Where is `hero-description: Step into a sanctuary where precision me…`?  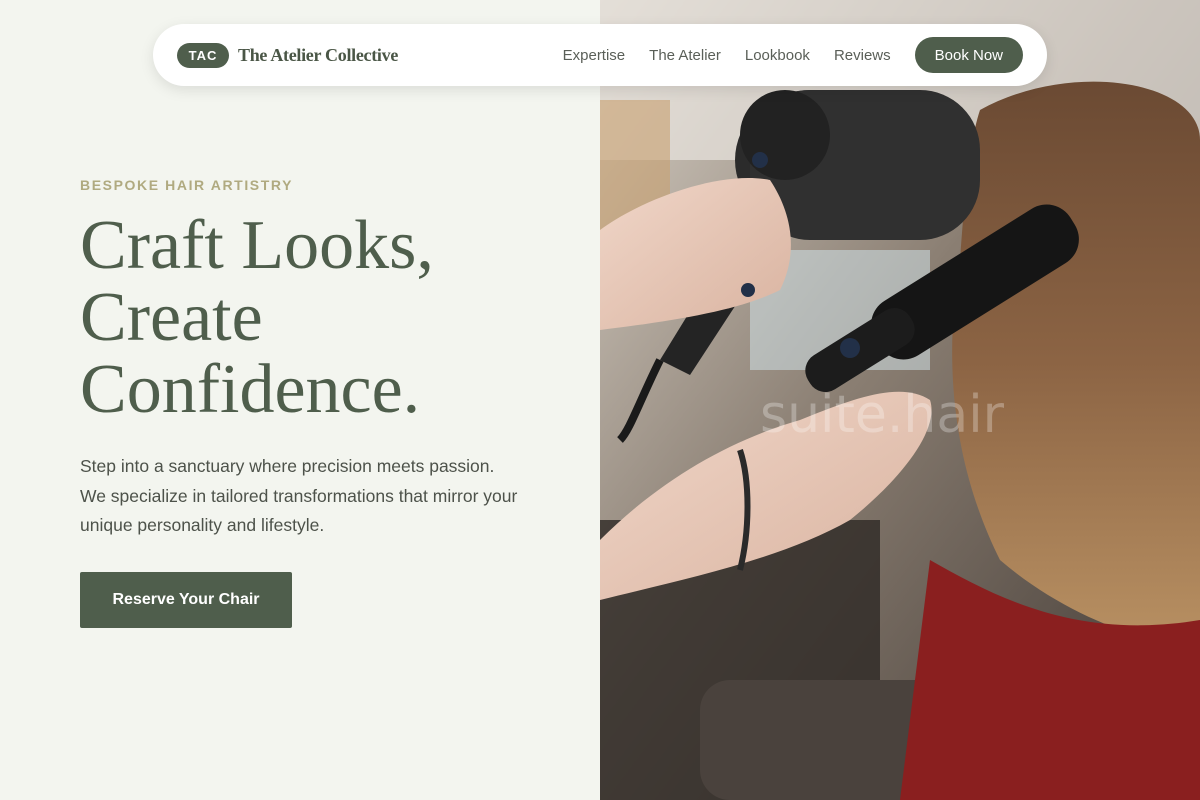
hero-description: Step into a sanctuary where precision me… is located at coordinates (299, 495).